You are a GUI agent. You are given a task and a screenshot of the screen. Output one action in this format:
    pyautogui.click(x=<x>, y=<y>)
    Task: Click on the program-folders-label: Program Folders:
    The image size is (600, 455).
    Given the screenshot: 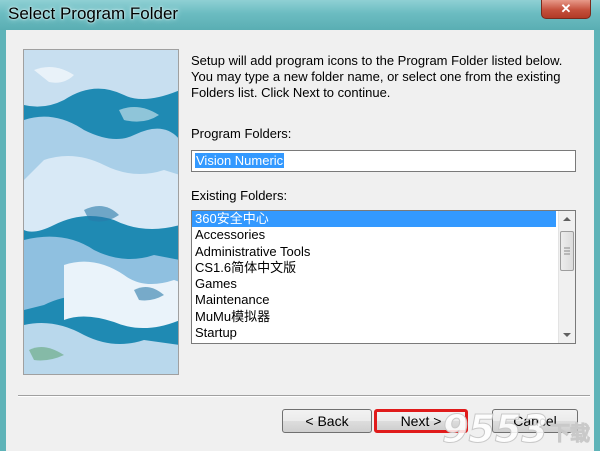 What is the action you would take?
    pyautogui.click(x=241, y=133)
    